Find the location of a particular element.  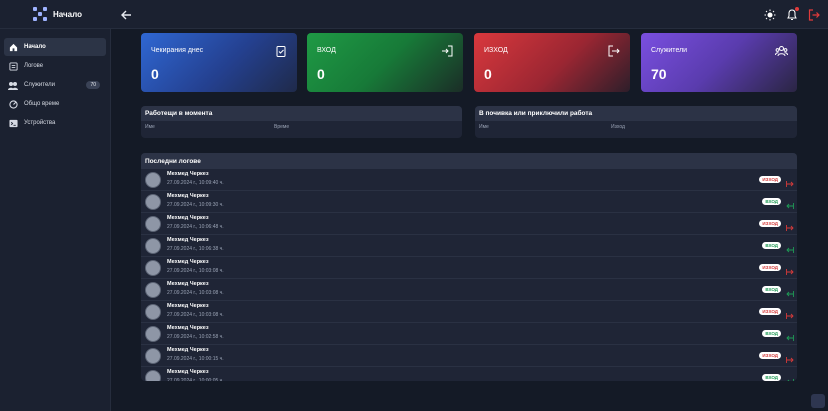

log-timestamp: 27.09.2024 г., 10:09:30 ч. is located at coordinates (195, 205).